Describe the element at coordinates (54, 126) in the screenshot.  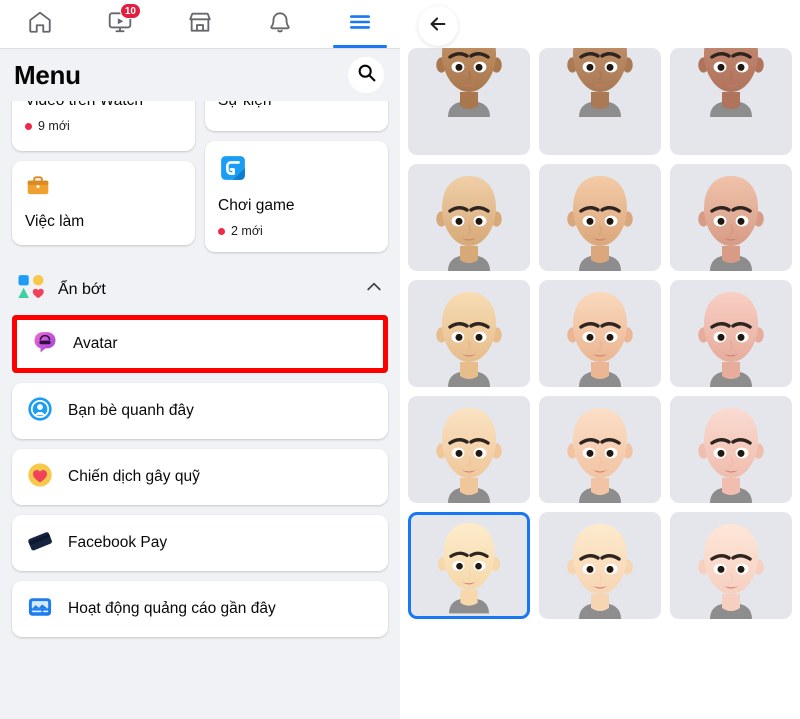
I see `menu-card-badge-label: 9 mới` at that location.